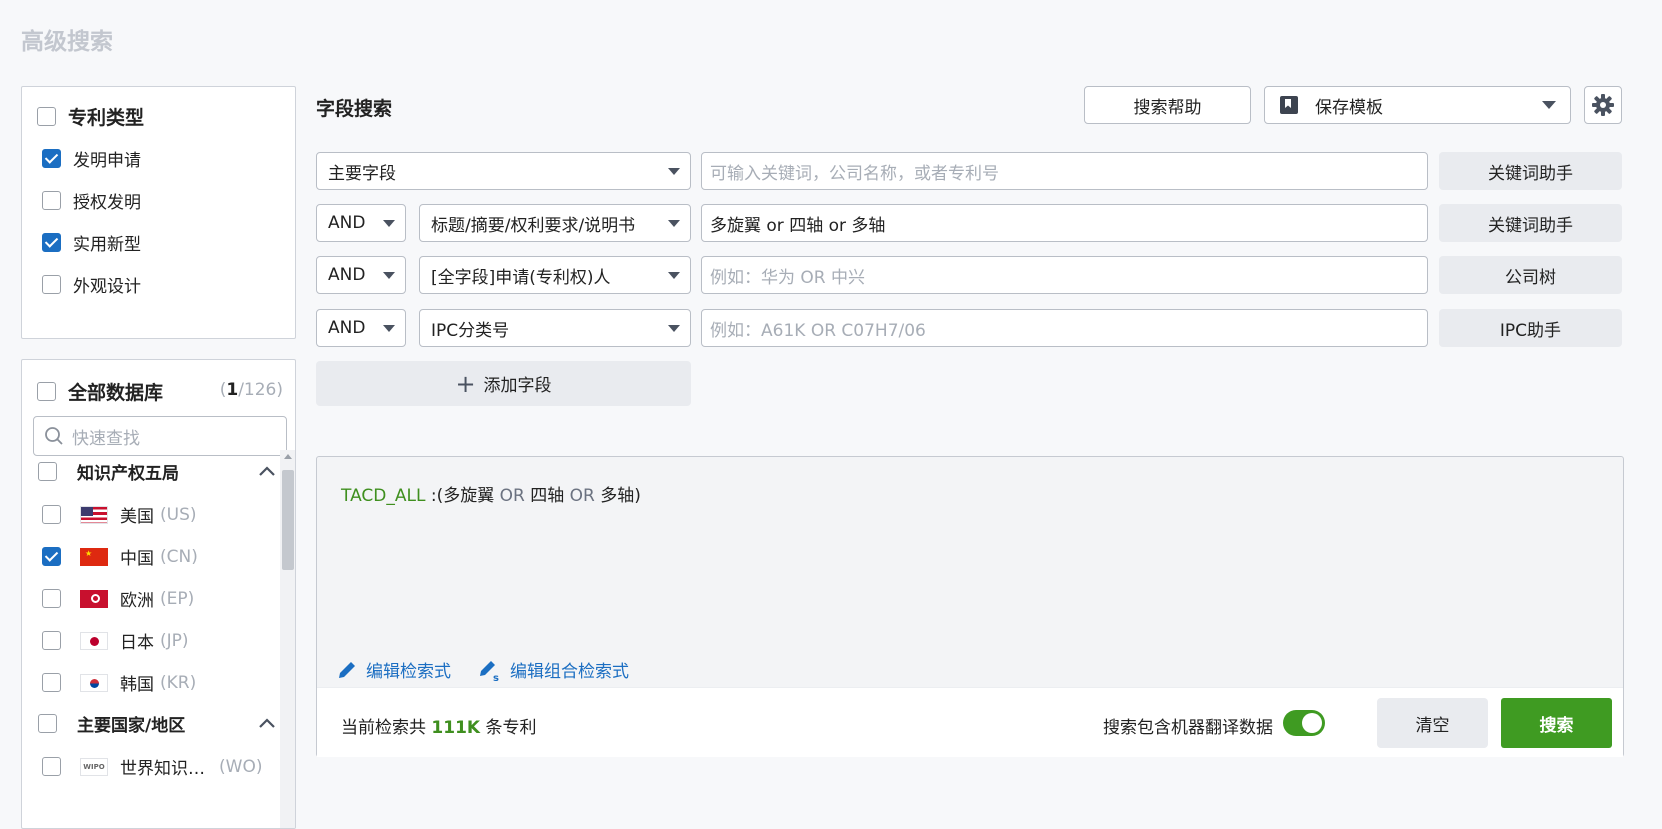 This screenshot has height=829, width=1662. What do you see at coordinates (128, 474) in the screenshot?
I see `group-label: 知识产权五局` at bounding box center [128, 474].